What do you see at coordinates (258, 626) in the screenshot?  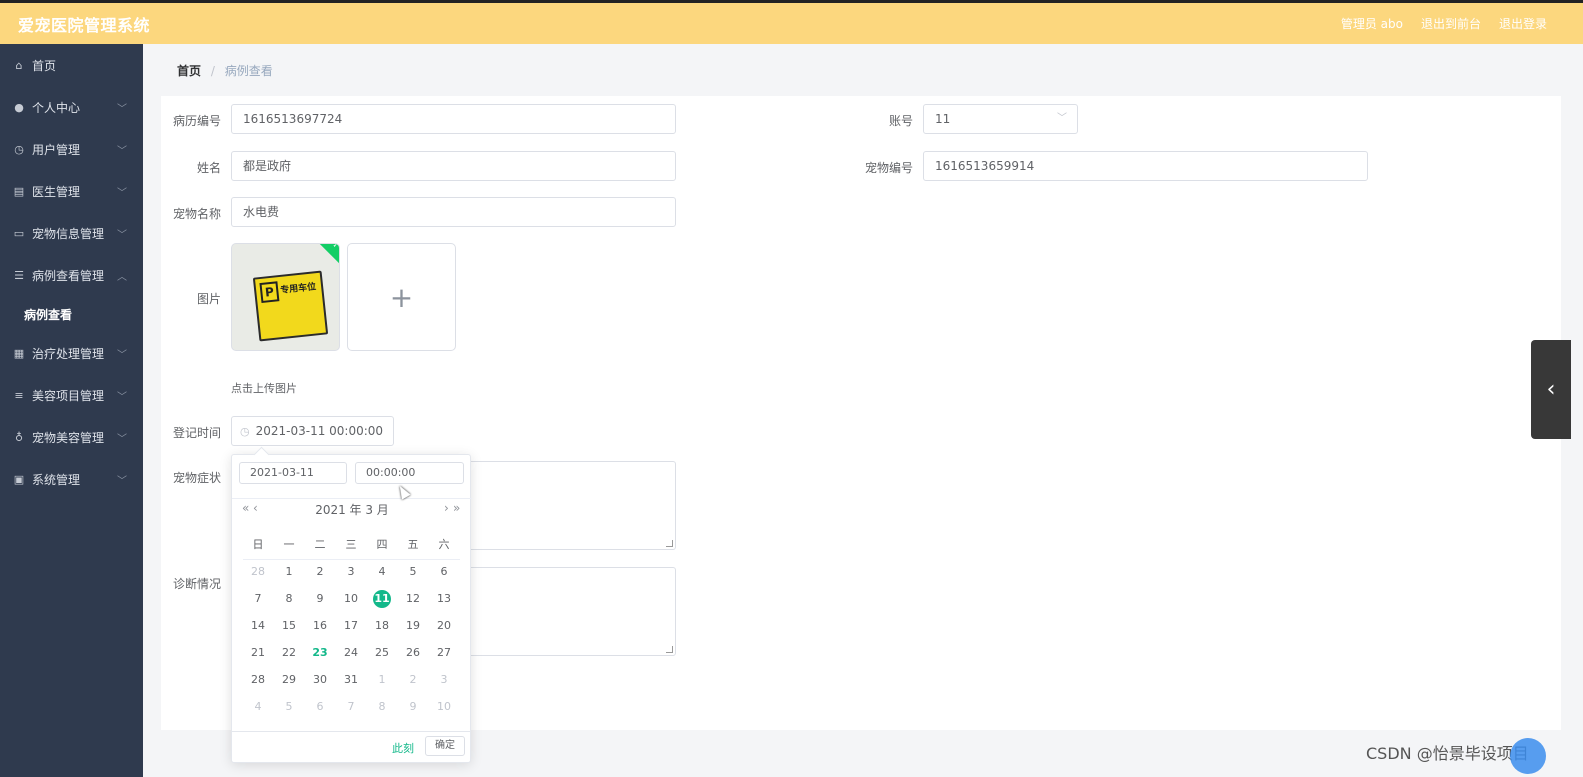 I see `calendar-day: 14` at bounding box center [258, 626].